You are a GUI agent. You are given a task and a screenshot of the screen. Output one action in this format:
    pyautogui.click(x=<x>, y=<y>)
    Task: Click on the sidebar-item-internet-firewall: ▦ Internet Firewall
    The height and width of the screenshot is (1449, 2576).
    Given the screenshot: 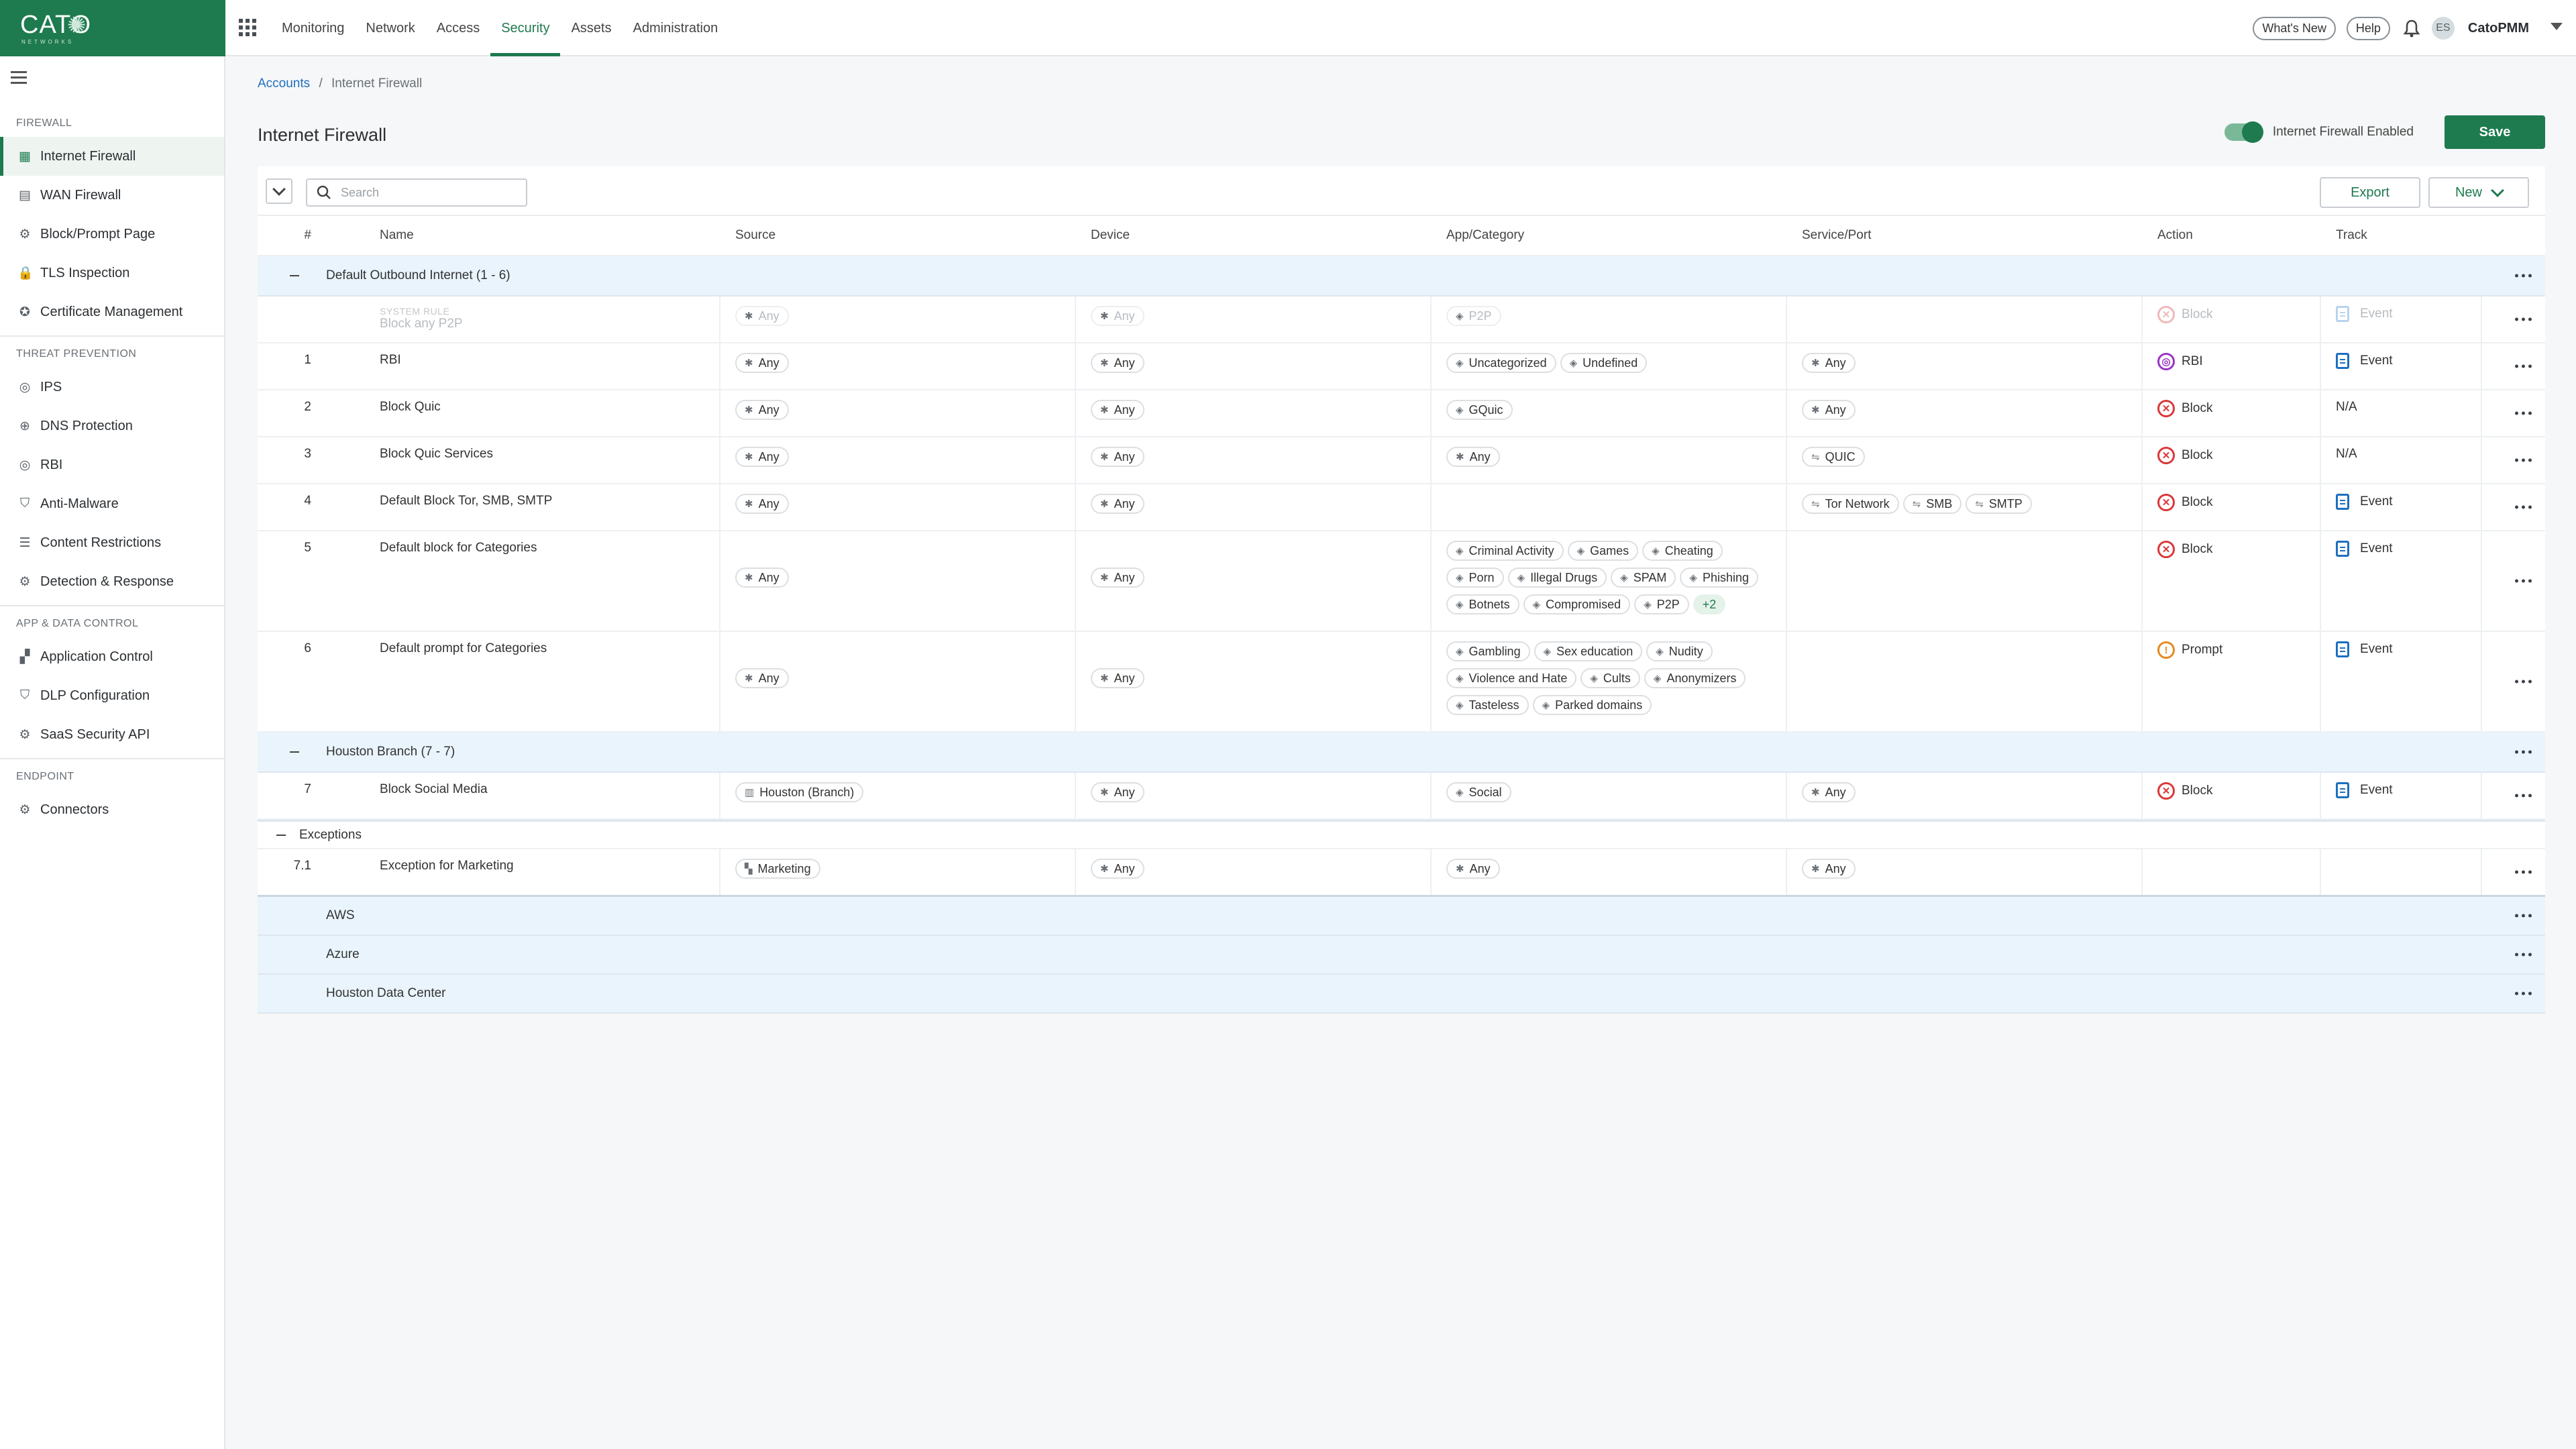 What is the action you would take?
    pyautogui.click(x=112, y=156)
    